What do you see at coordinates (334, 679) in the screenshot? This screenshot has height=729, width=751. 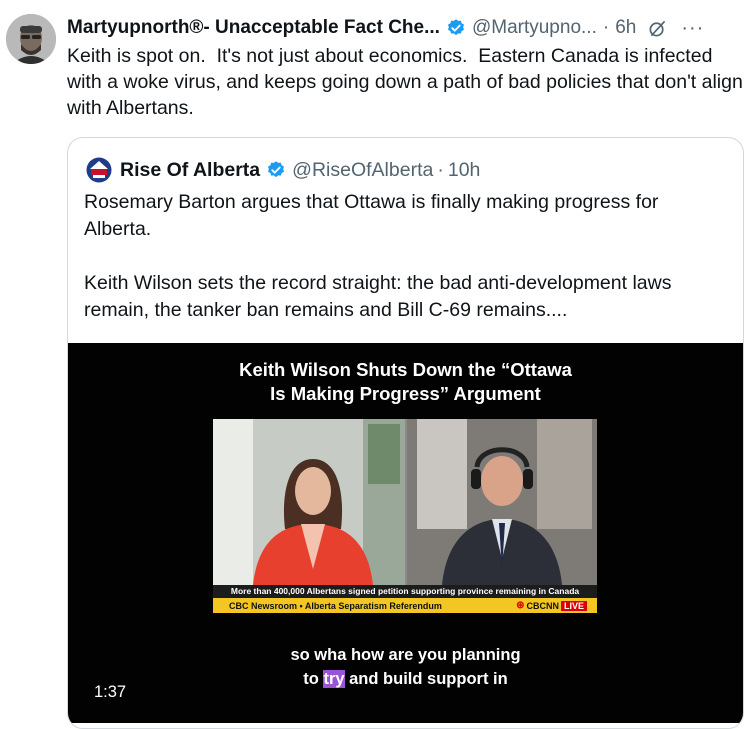 I see `caption-highlight-word: try` at bounding box center [334, 679].